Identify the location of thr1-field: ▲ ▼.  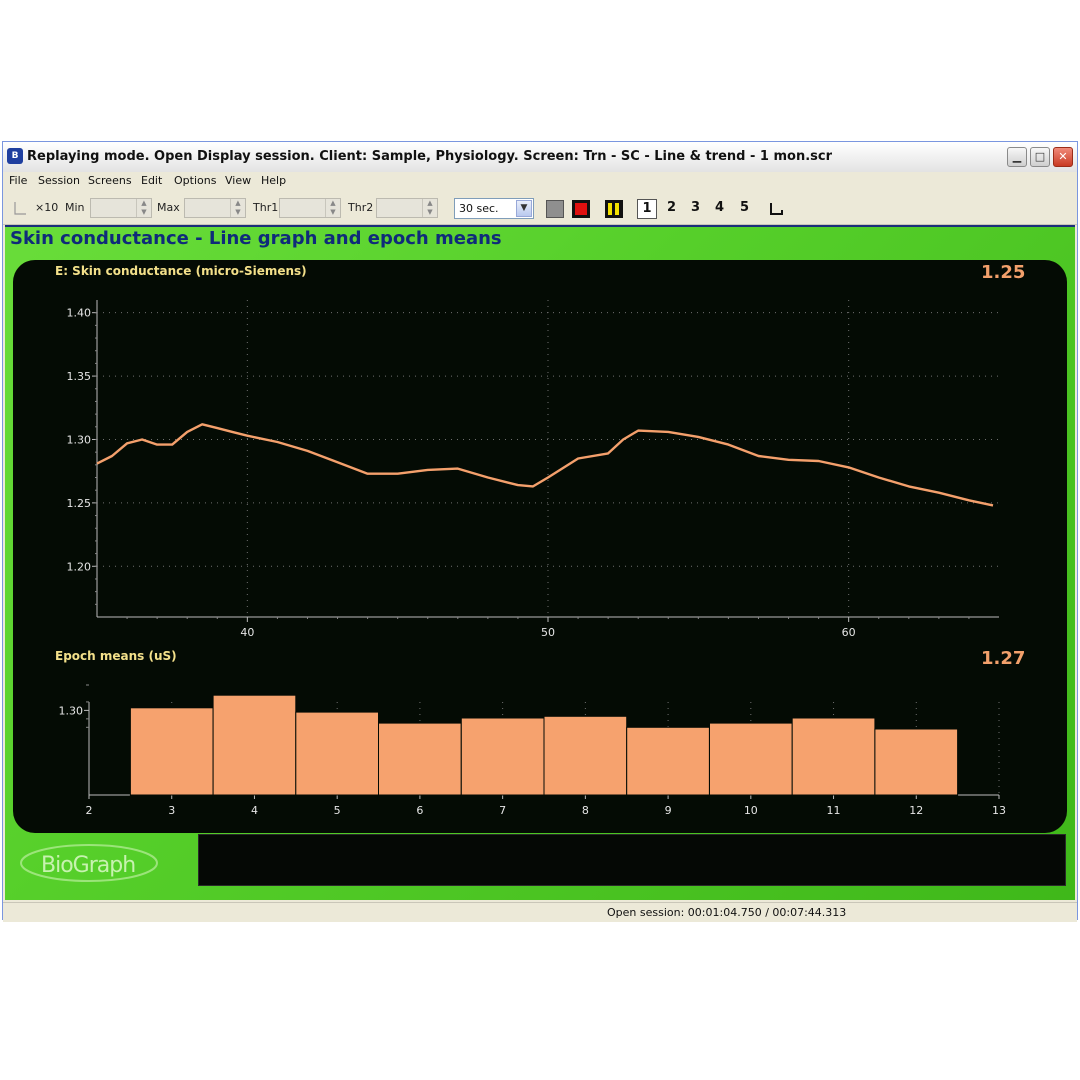
(310, 208).